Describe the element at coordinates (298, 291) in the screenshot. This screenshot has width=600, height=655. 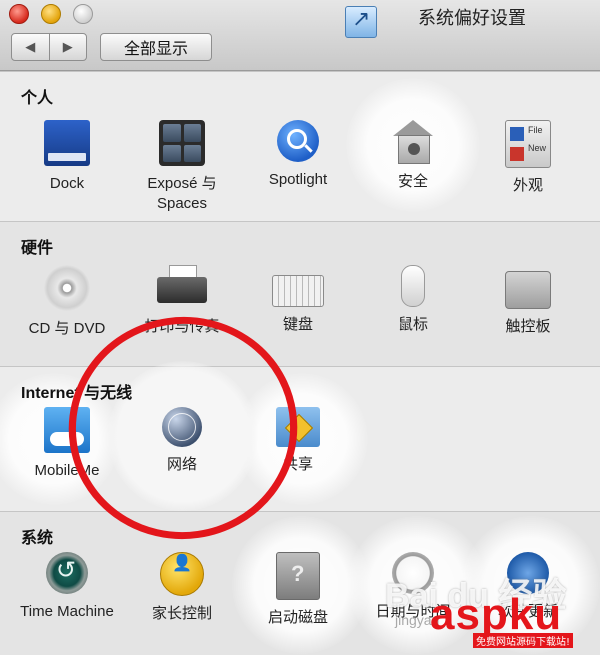
I see `keyboard-icon` at that location.